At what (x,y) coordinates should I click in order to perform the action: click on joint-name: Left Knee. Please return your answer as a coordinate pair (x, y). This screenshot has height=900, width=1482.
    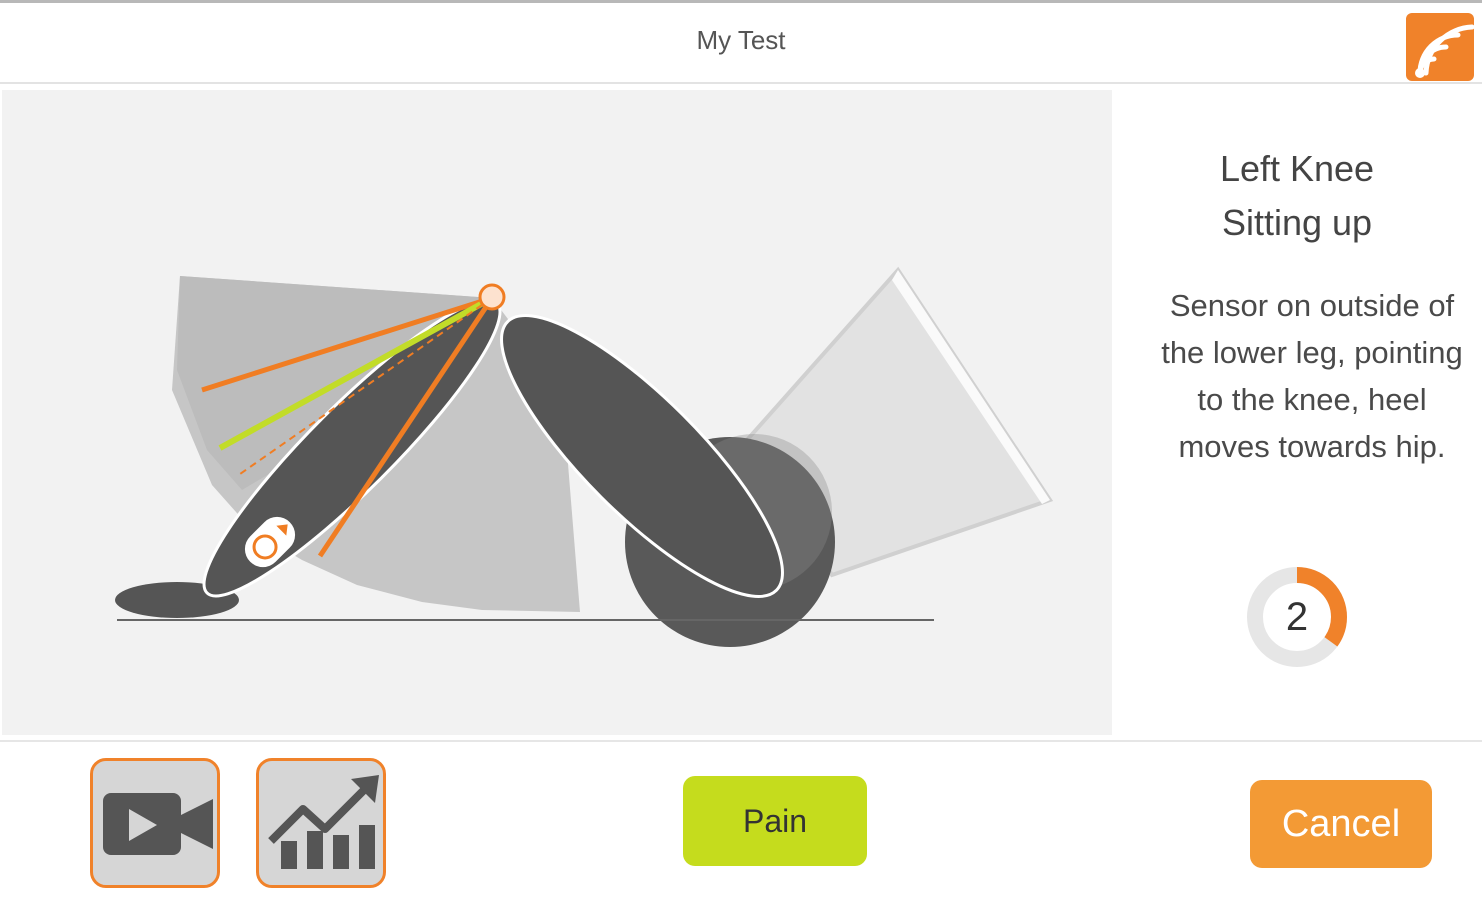
    Looking at the image, I should click on (1297, 168).